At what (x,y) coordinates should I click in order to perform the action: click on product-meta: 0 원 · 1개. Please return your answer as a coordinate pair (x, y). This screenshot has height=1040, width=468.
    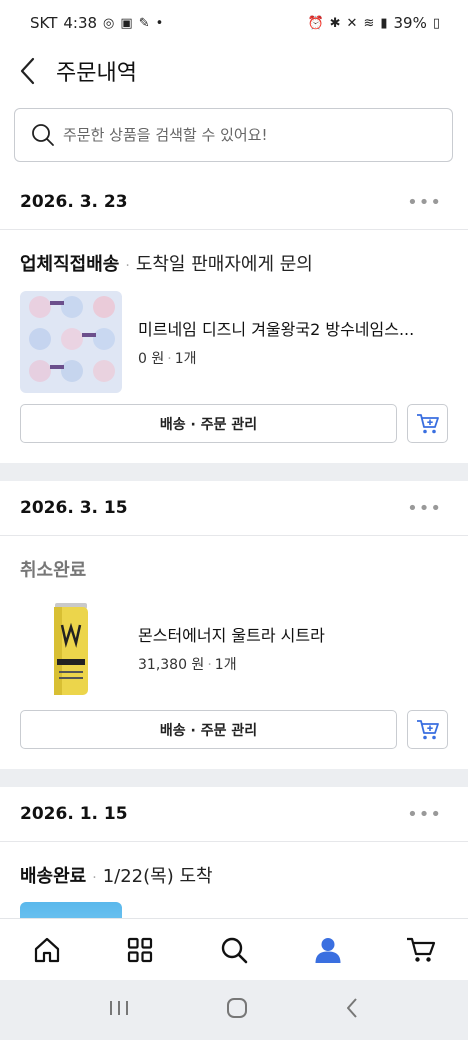
    Looking at the image, I should click on (291, 358).